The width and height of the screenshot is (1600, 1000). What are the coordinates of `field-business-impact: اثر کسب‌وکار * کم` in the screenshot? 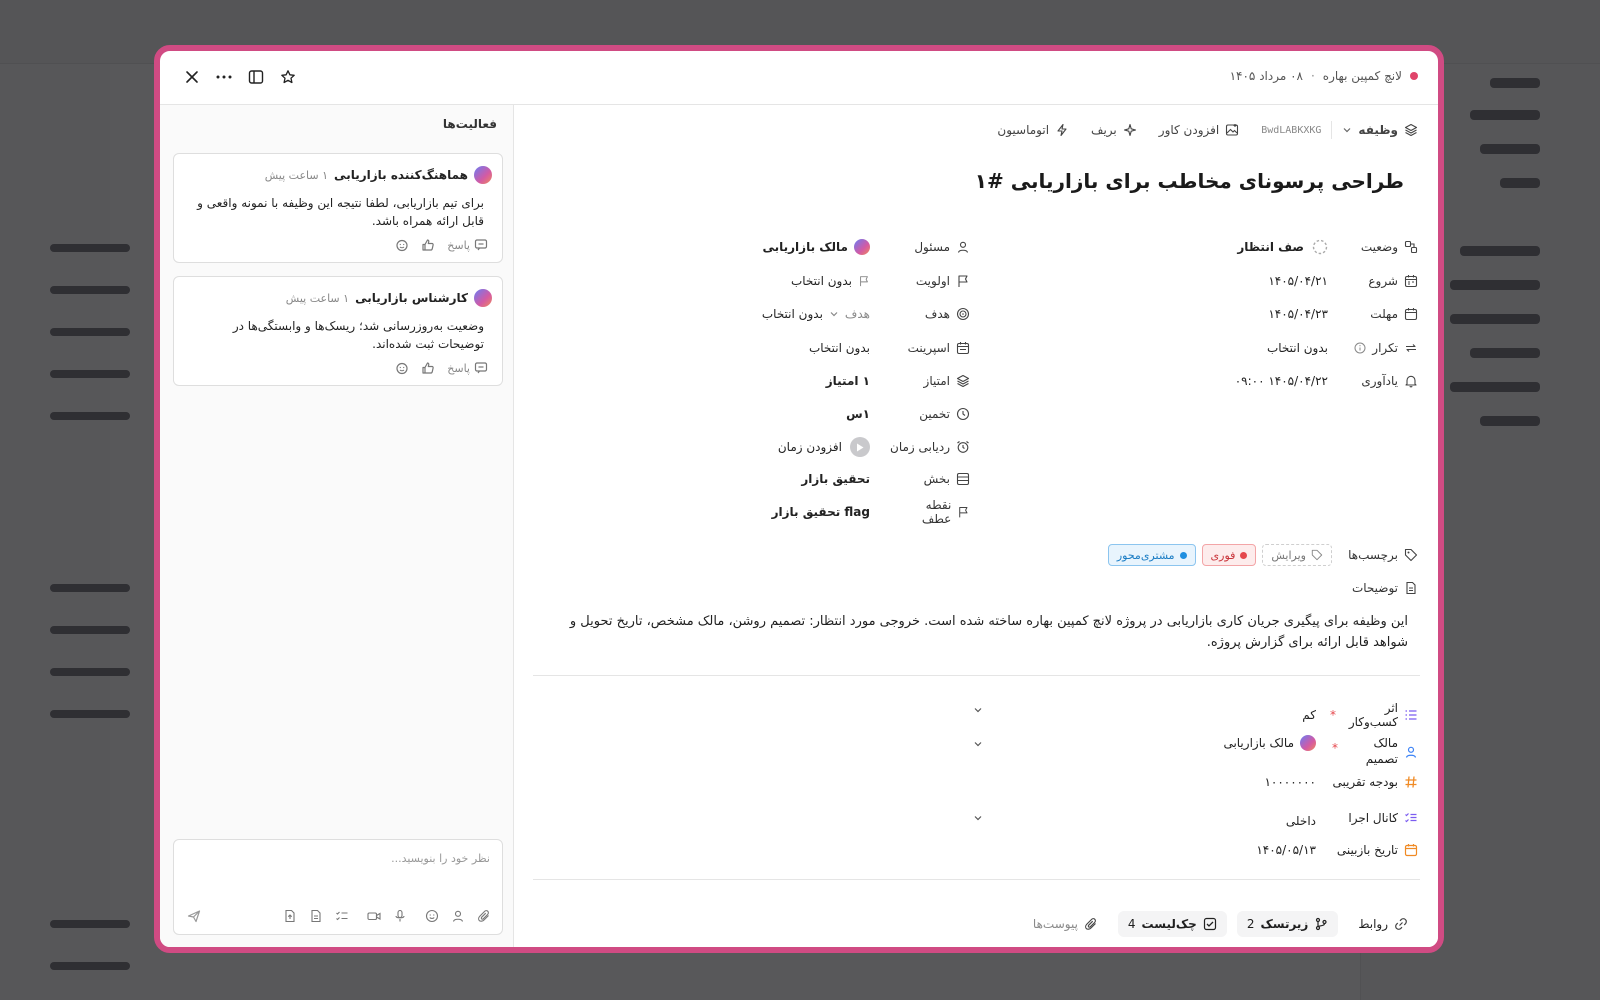 It's located at (1360, 715).